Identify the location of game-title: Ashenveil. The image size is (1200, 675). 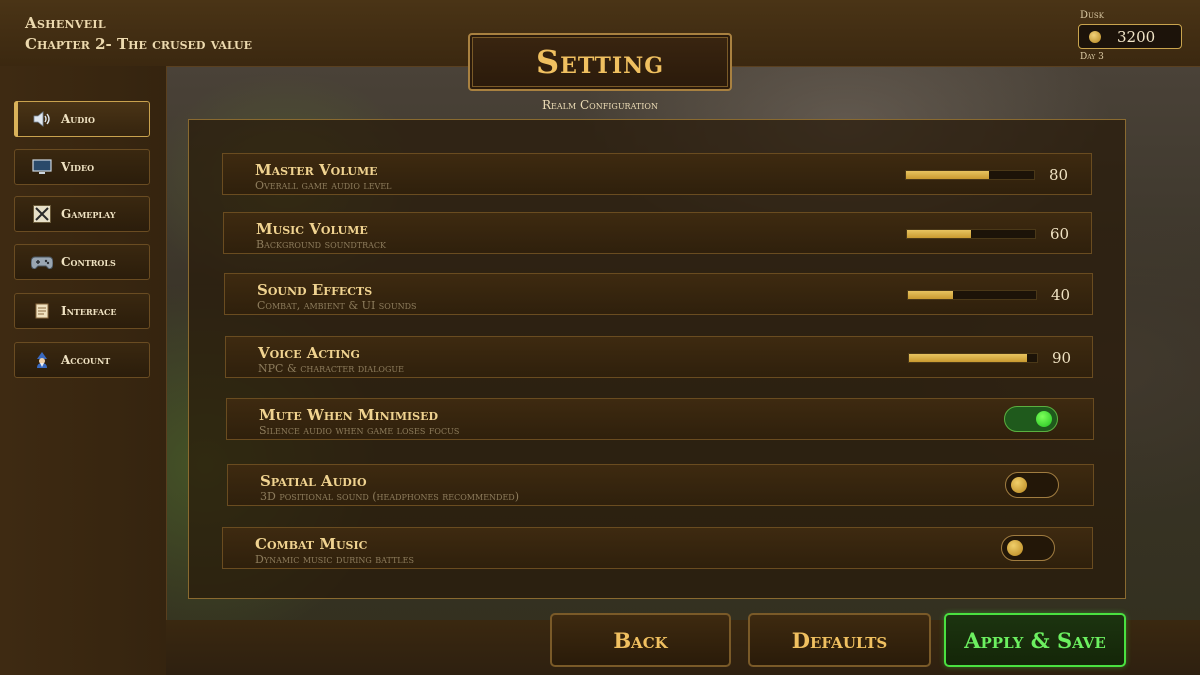
(65, 23).